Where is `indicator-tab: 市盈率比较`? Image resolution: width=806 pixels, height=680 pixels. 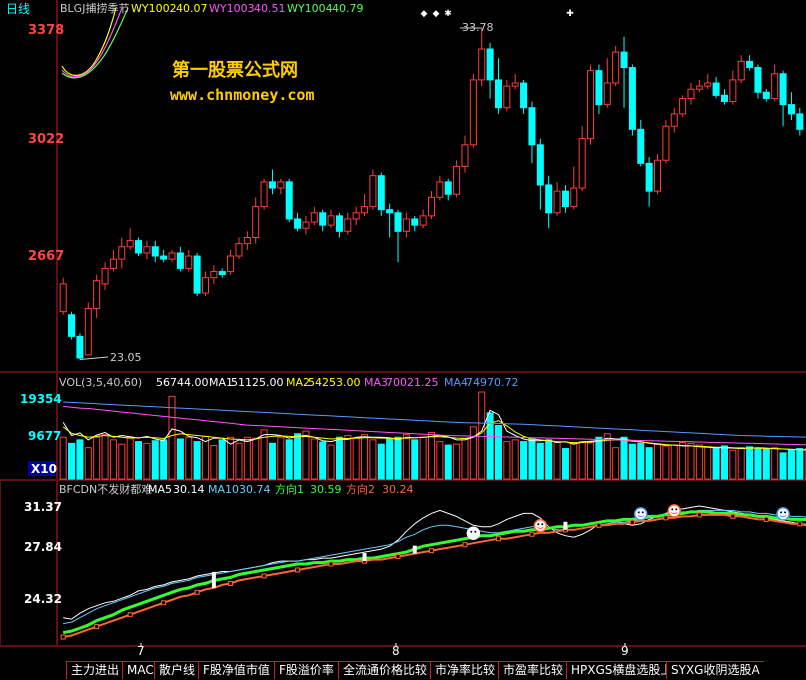 indicator-tab: 市盈率比较 is located at coordinates (533, 670).